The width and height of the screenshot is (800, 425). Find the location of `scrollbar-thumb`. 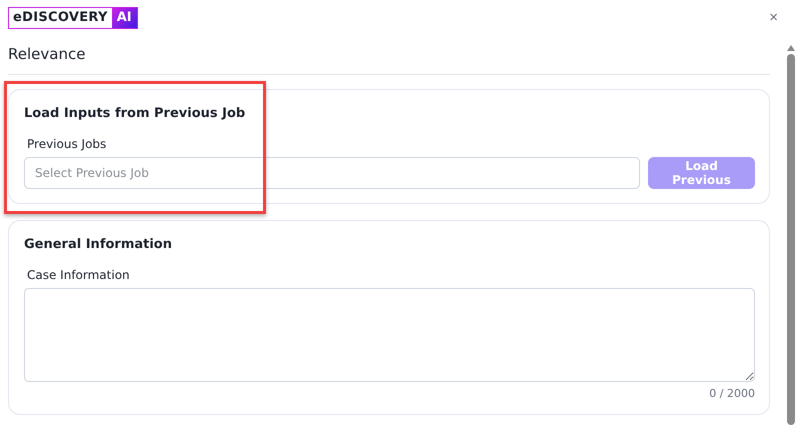

scrollbar-thumb is located at coordinates (791, 239).